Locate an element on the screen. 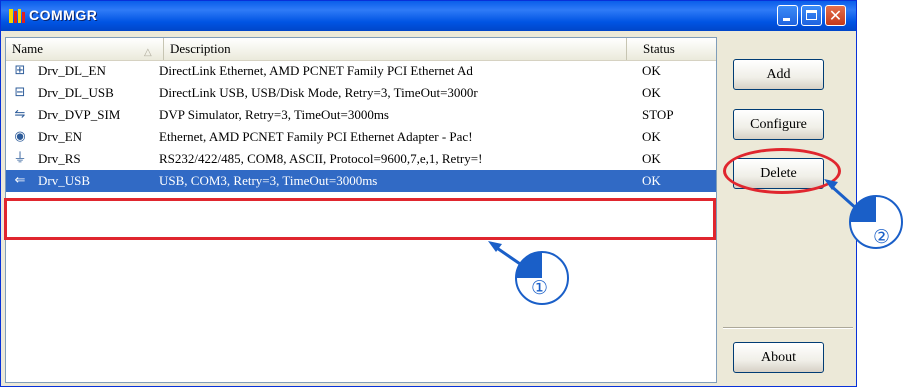 This screenshot has height=387, width=903. callout-2-arrow-line is located at coordinates (844, 197).